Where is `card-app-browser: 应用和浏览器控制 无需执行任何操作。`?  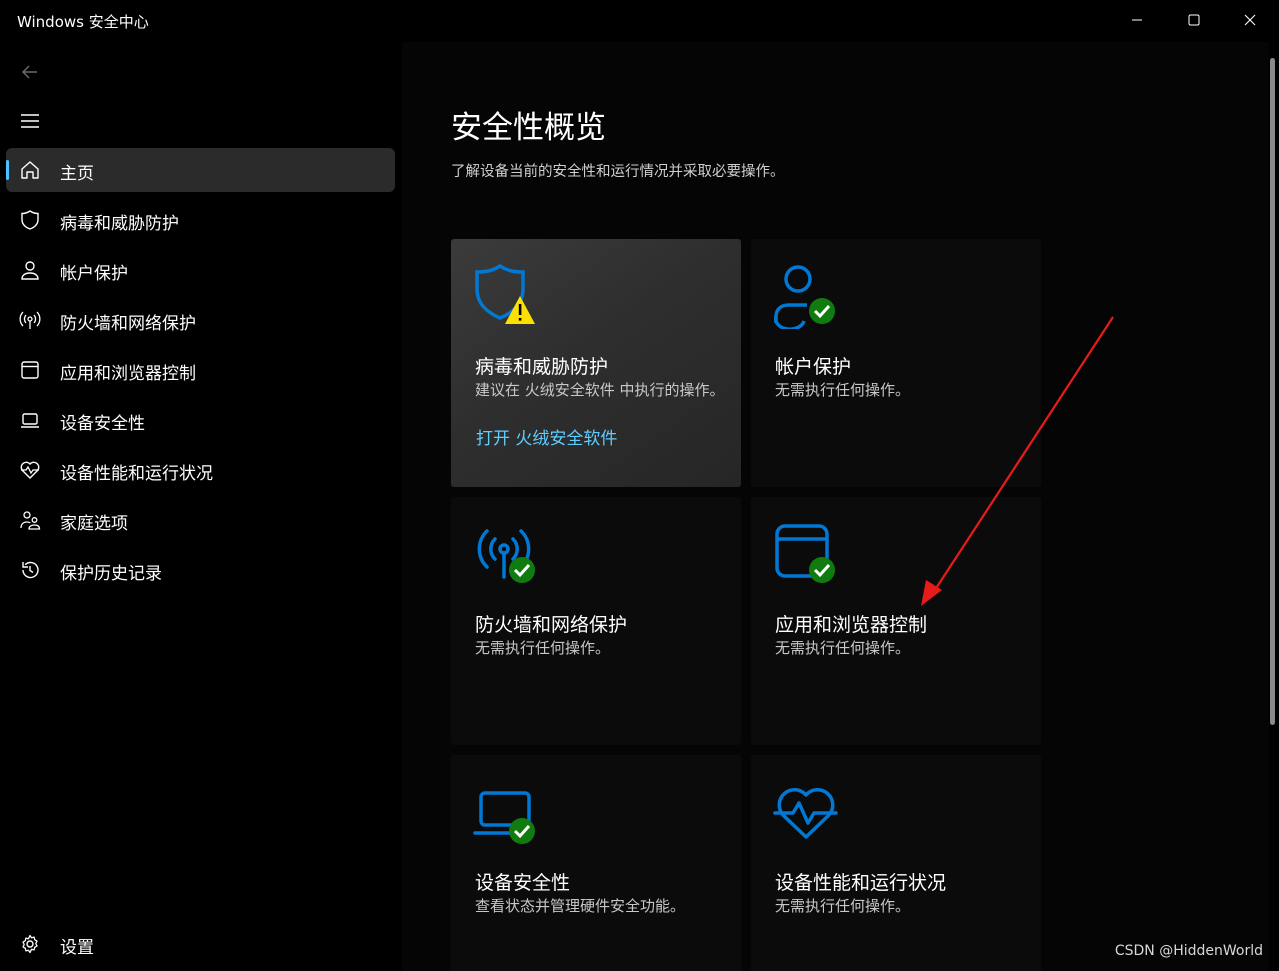
card-app-browser: 应用和浏览器控制 无需执行任何操作。 is located at coordinates (896, 621).